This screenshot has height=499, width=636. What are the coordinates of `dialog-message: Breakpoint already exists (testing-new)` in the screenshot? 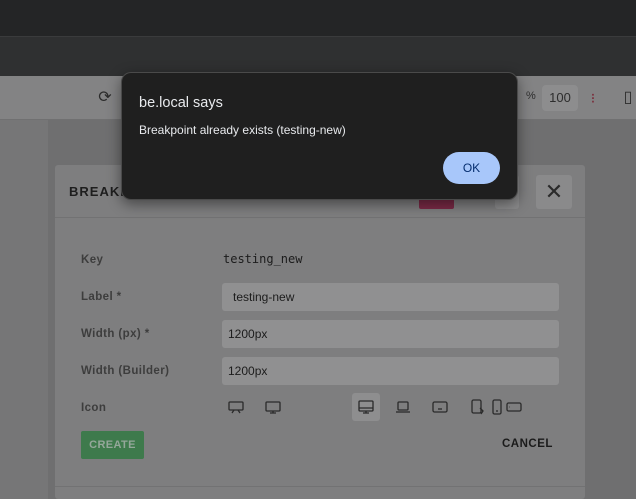 It's located at (242, 130).